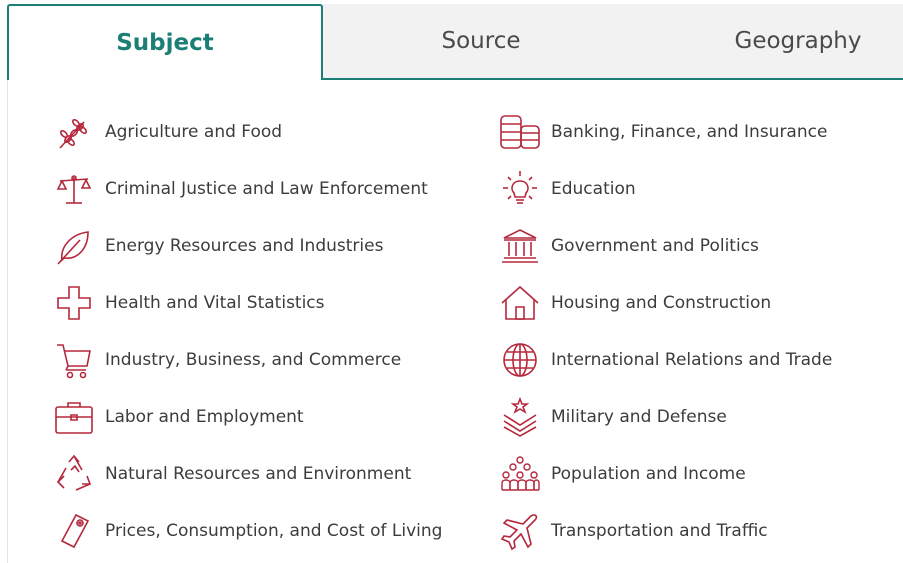 This screenshot has height=563, width=903. I want to click on leaf-icon, so click(74, 246).